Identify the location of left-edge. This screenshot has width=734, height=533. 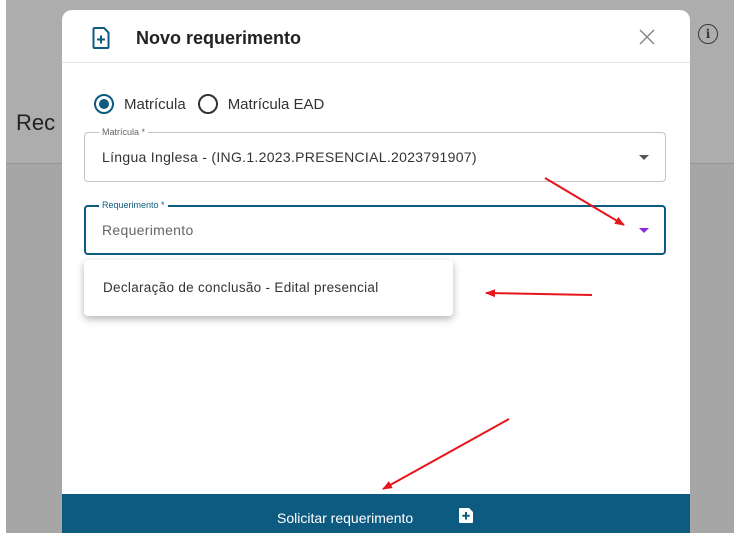
(3, 266).